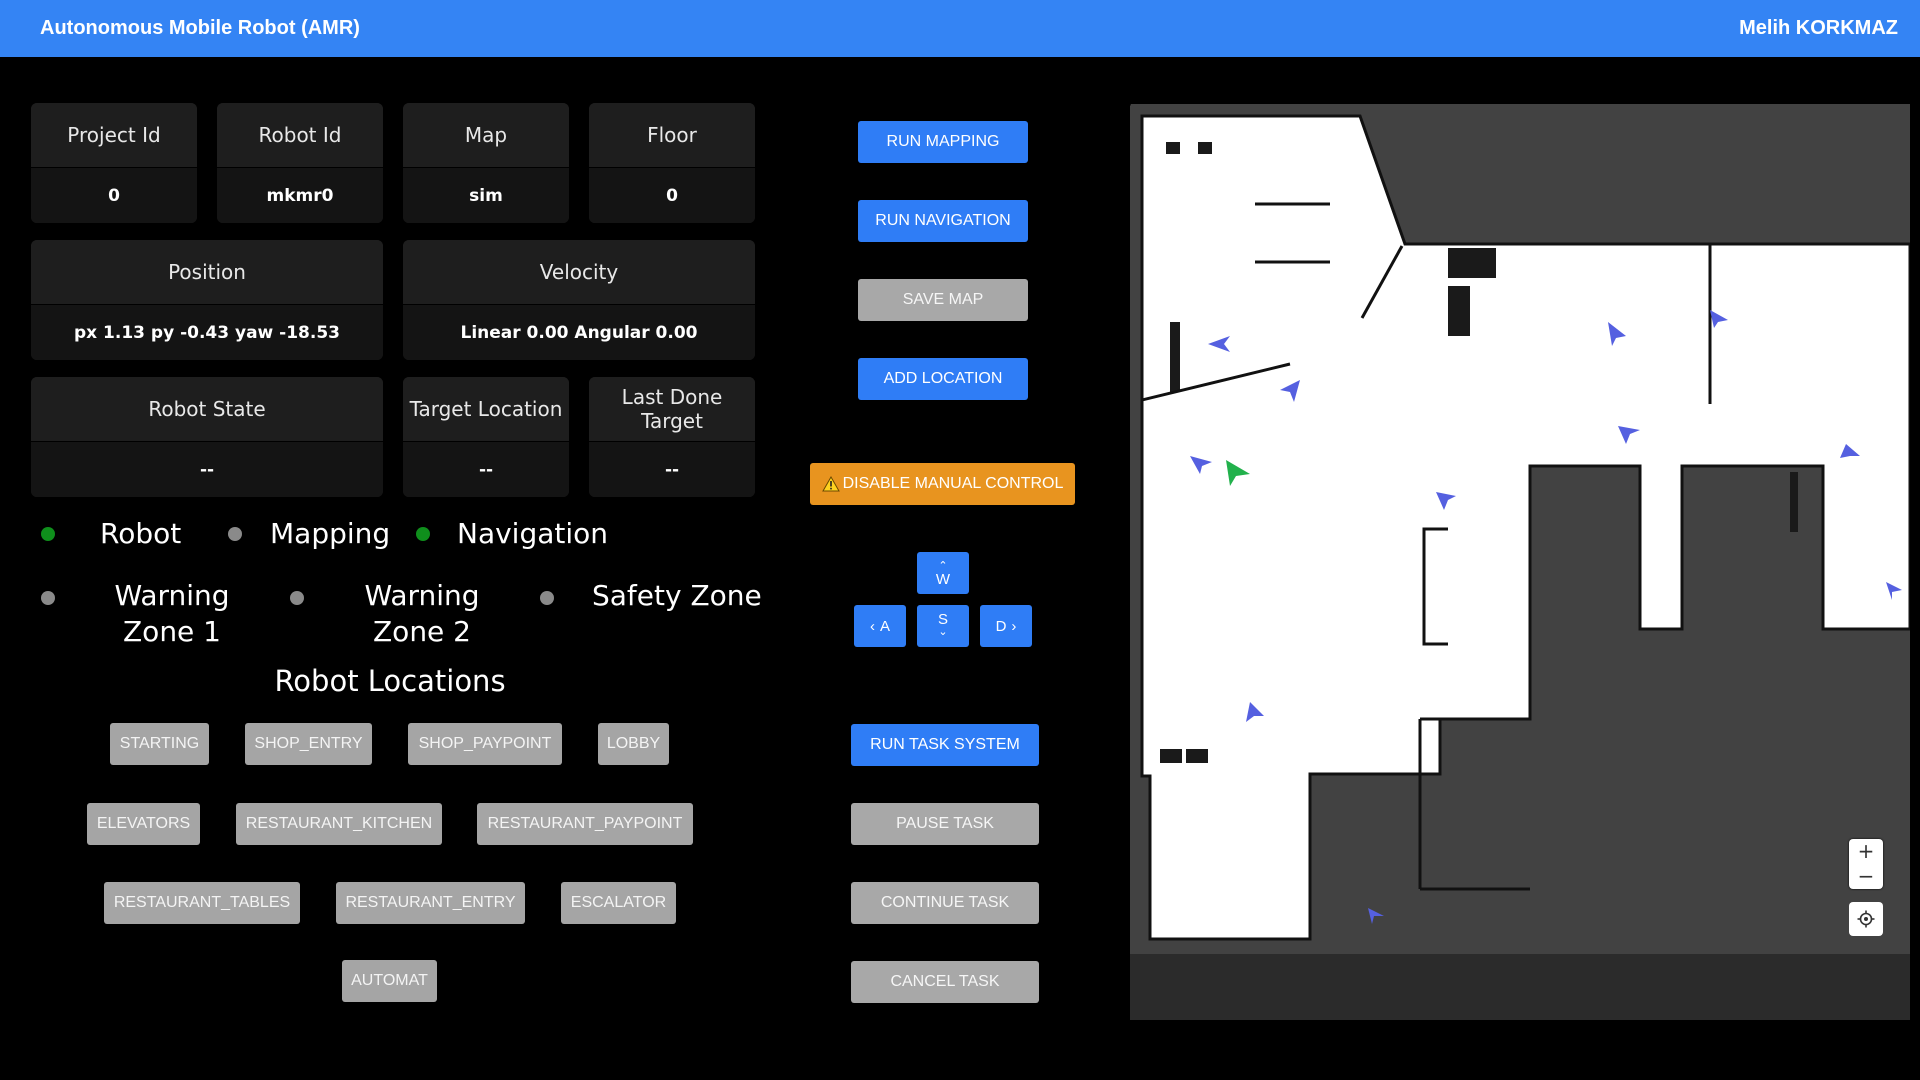 The image size is (1920, 1080). I want to click on map-card: Map sim, so click(486, 163).